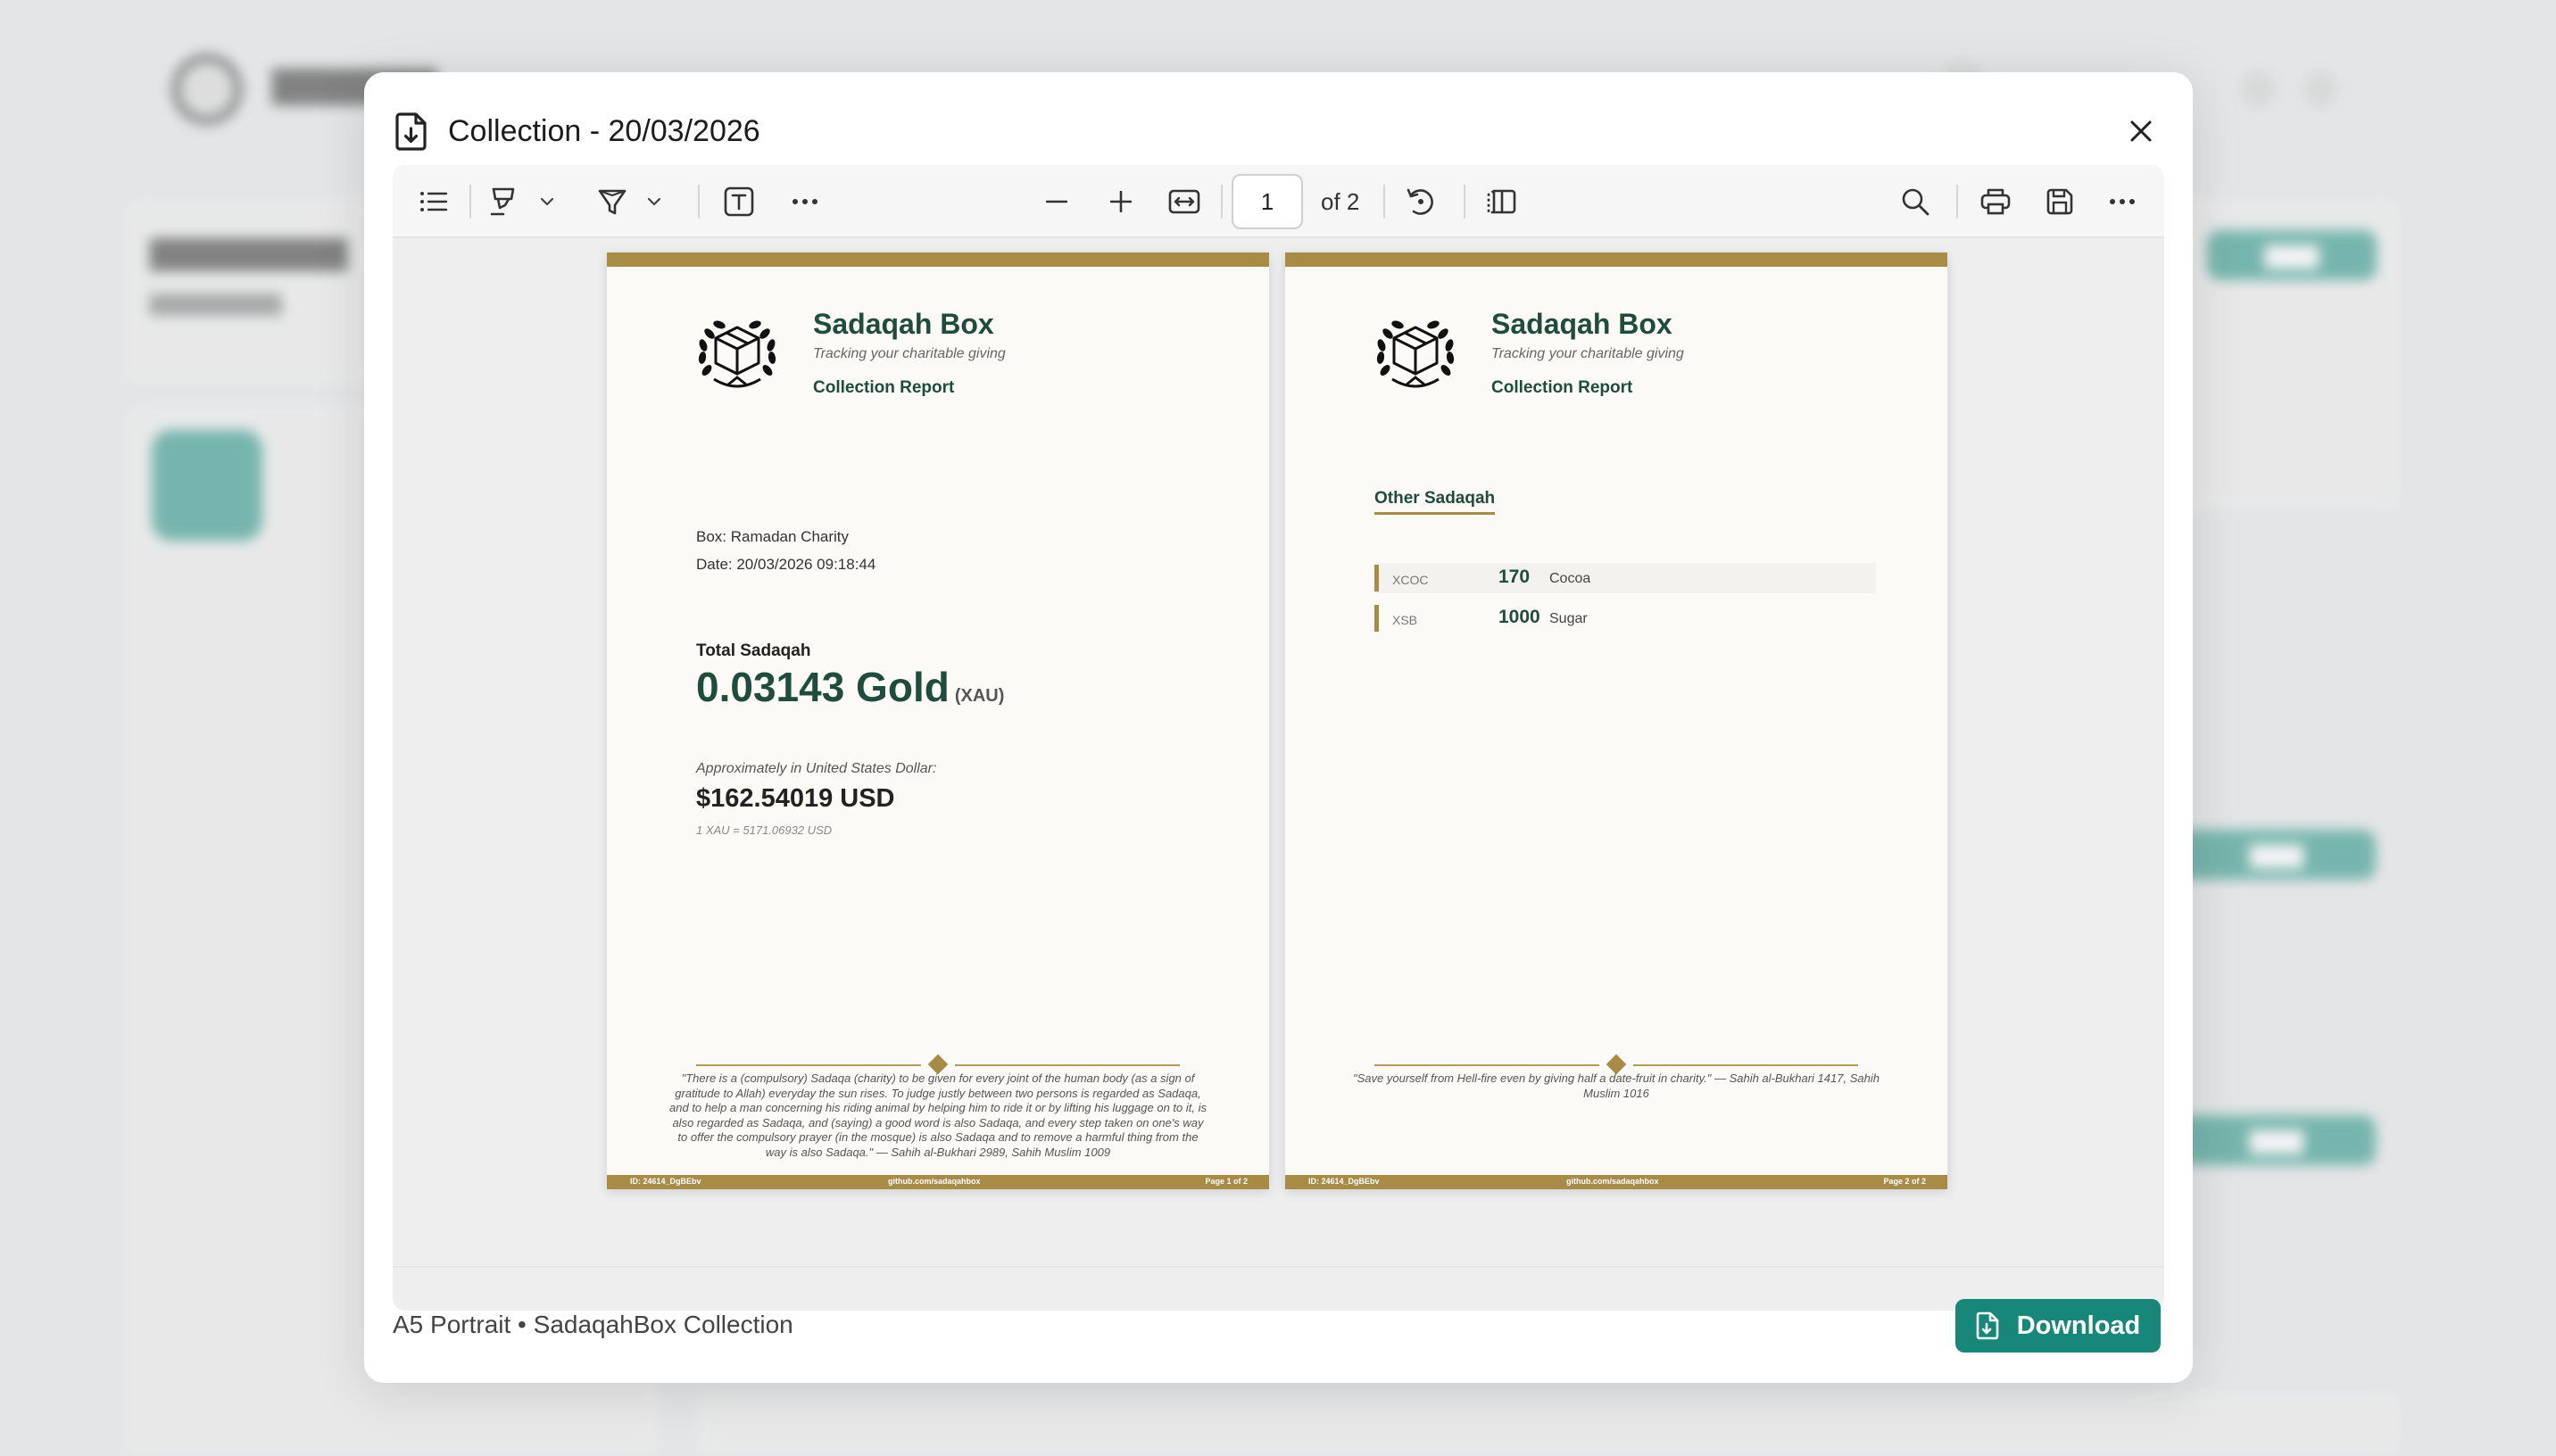 The width and height of the screenshot is (2556, 1456). I want to click on bg-heading: ▇▇▇▇▇▇▇▇, so click(249, 252).